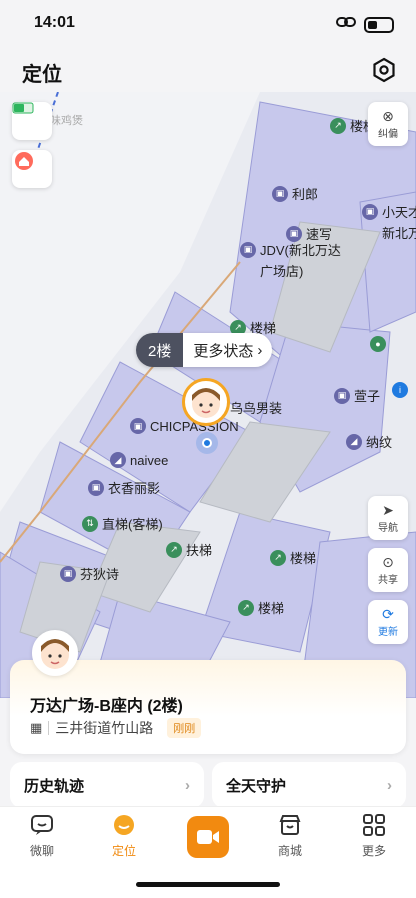  What do you see at coordinates (106, 706) in the screenshot?
I see `location-title: 万达广场-B座内 (2楼)` at bounding box center [106, 706].